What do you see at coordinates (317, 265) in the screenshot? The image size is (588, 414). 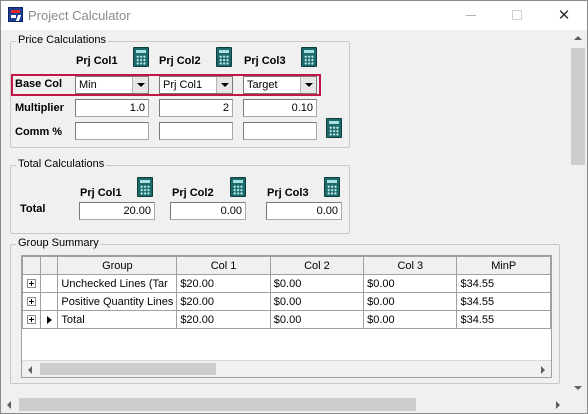 I see `column-header-col2: Col 2` at bounding box center [317, 265].